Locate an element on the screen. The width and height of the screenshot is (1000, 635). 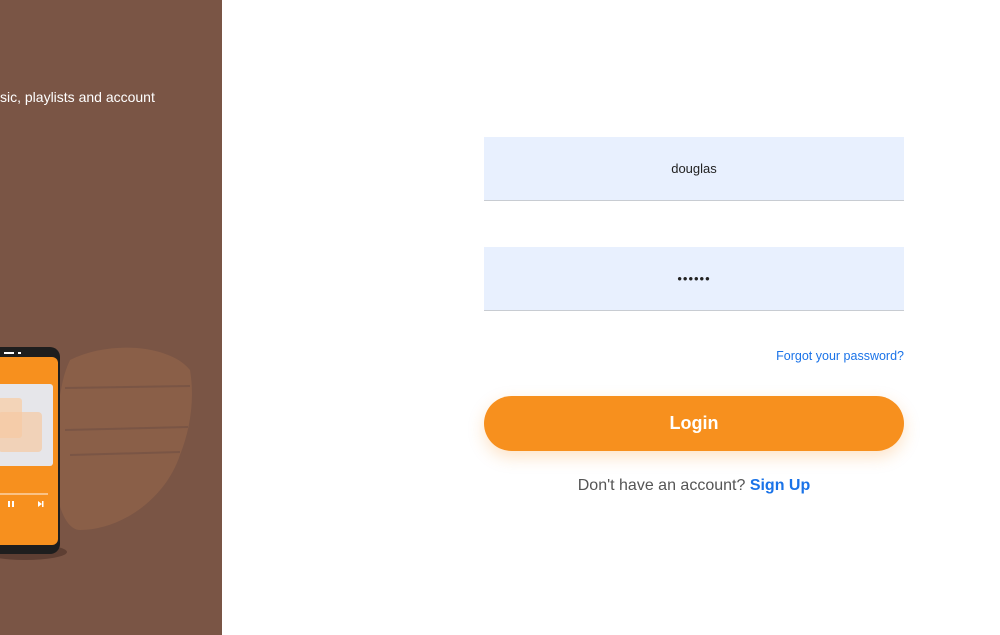
password-field is located at coordinates (694, 279).